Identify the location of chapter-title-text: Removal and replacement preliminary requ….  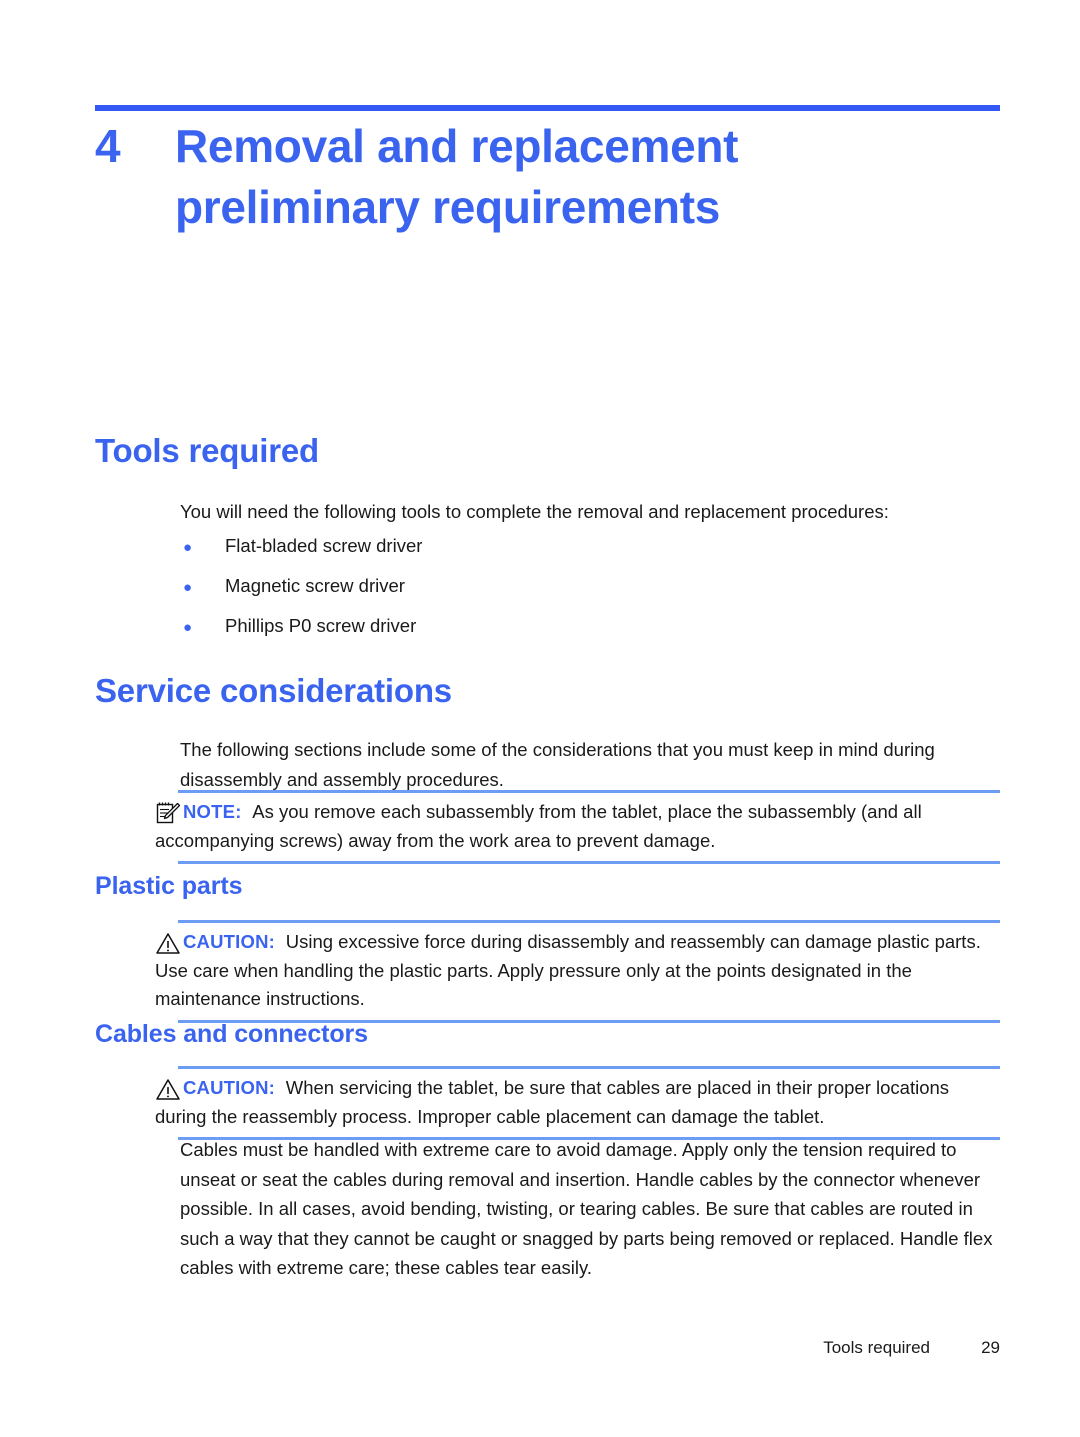
(457, 176).